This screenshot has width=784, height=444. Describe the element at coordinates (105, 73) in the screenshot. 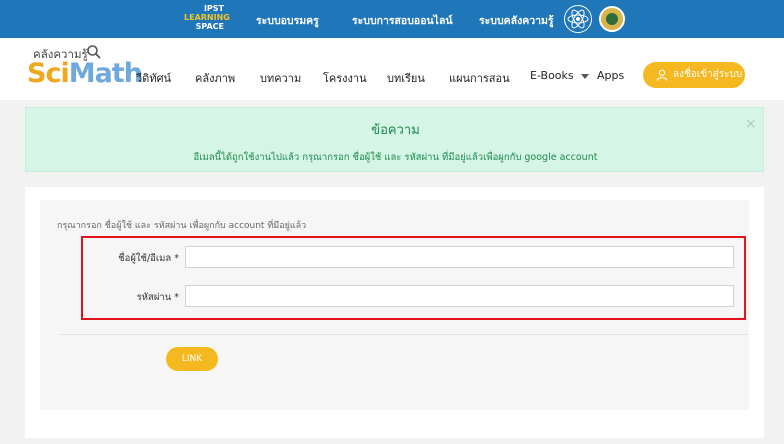

I see `brand-math: Math` at that location.